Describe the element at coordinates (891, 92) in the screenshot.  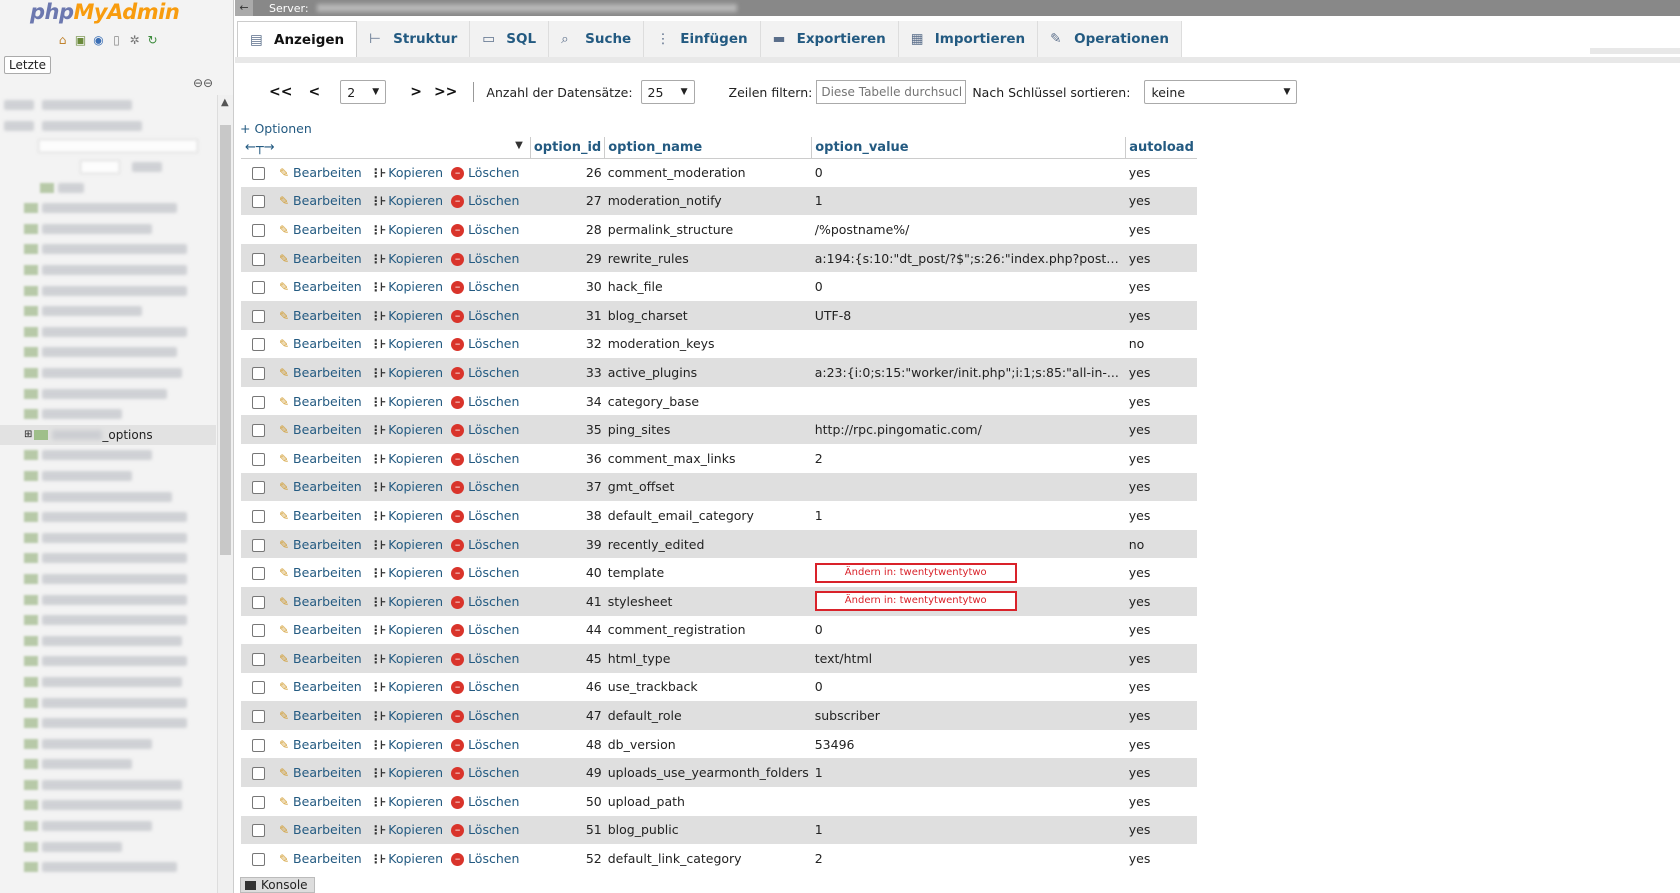
I see `filter-rows-input` at that location.